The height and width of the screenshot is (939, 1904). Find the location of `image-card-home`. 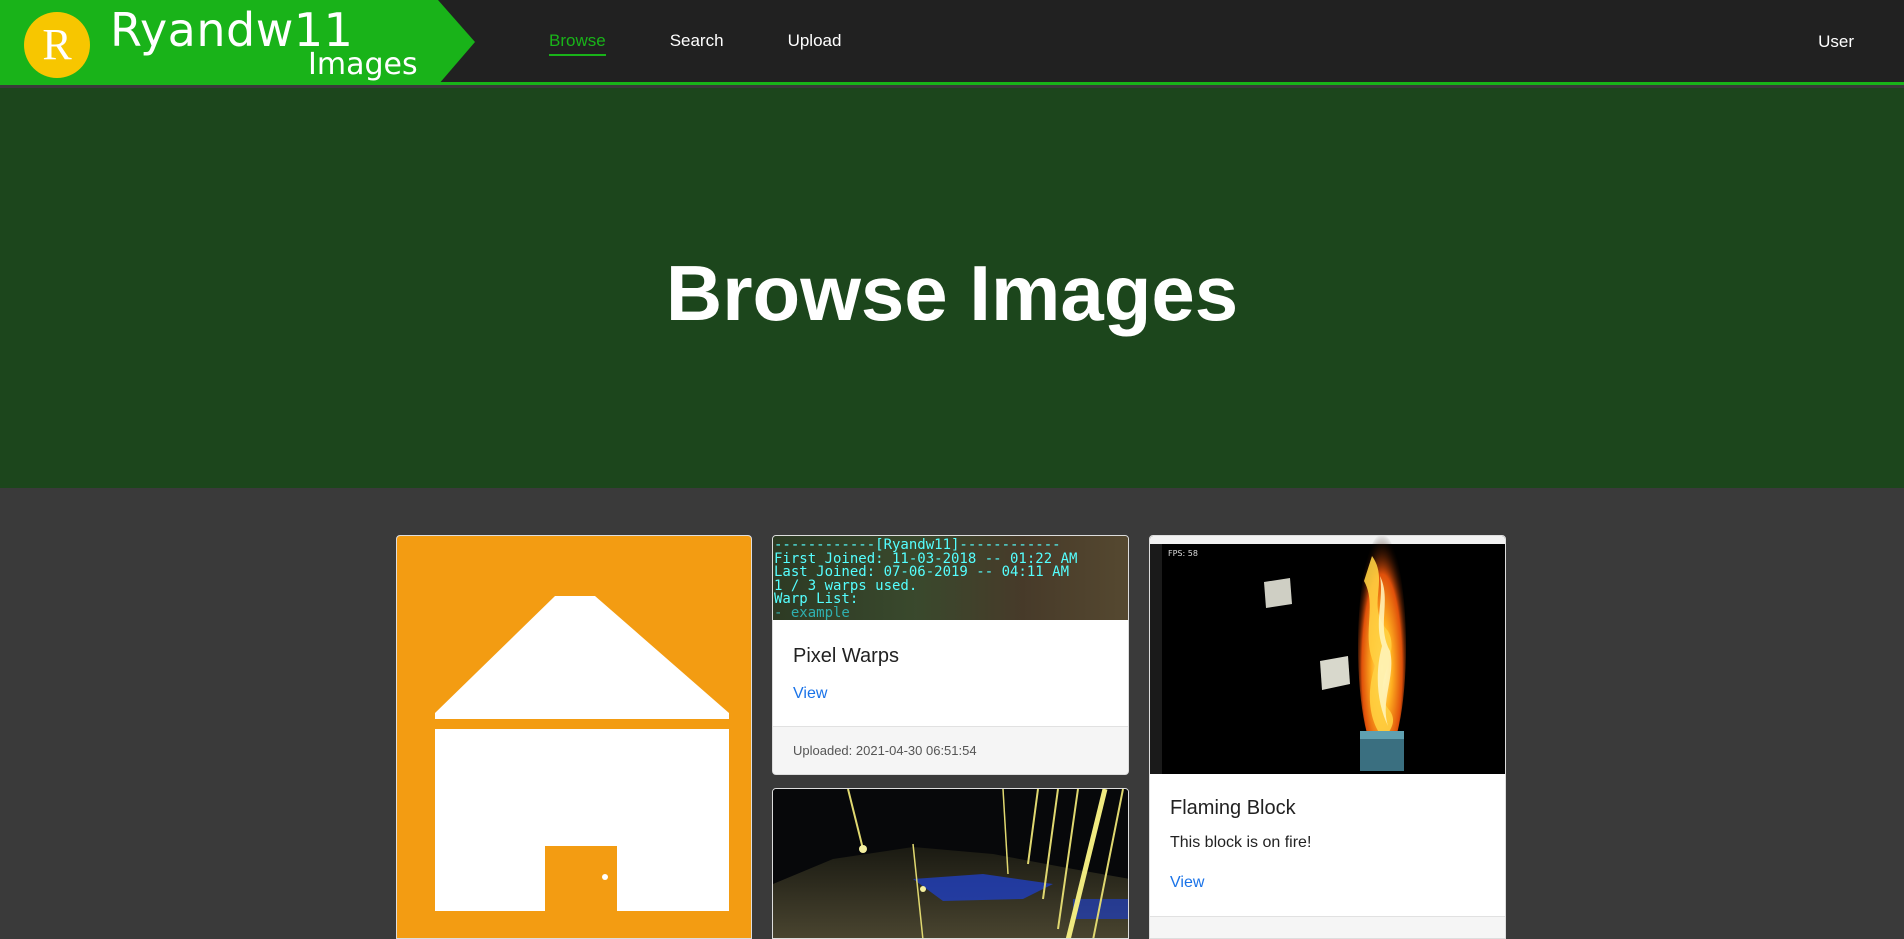

image-card-home is located at coordinates (574, 737).